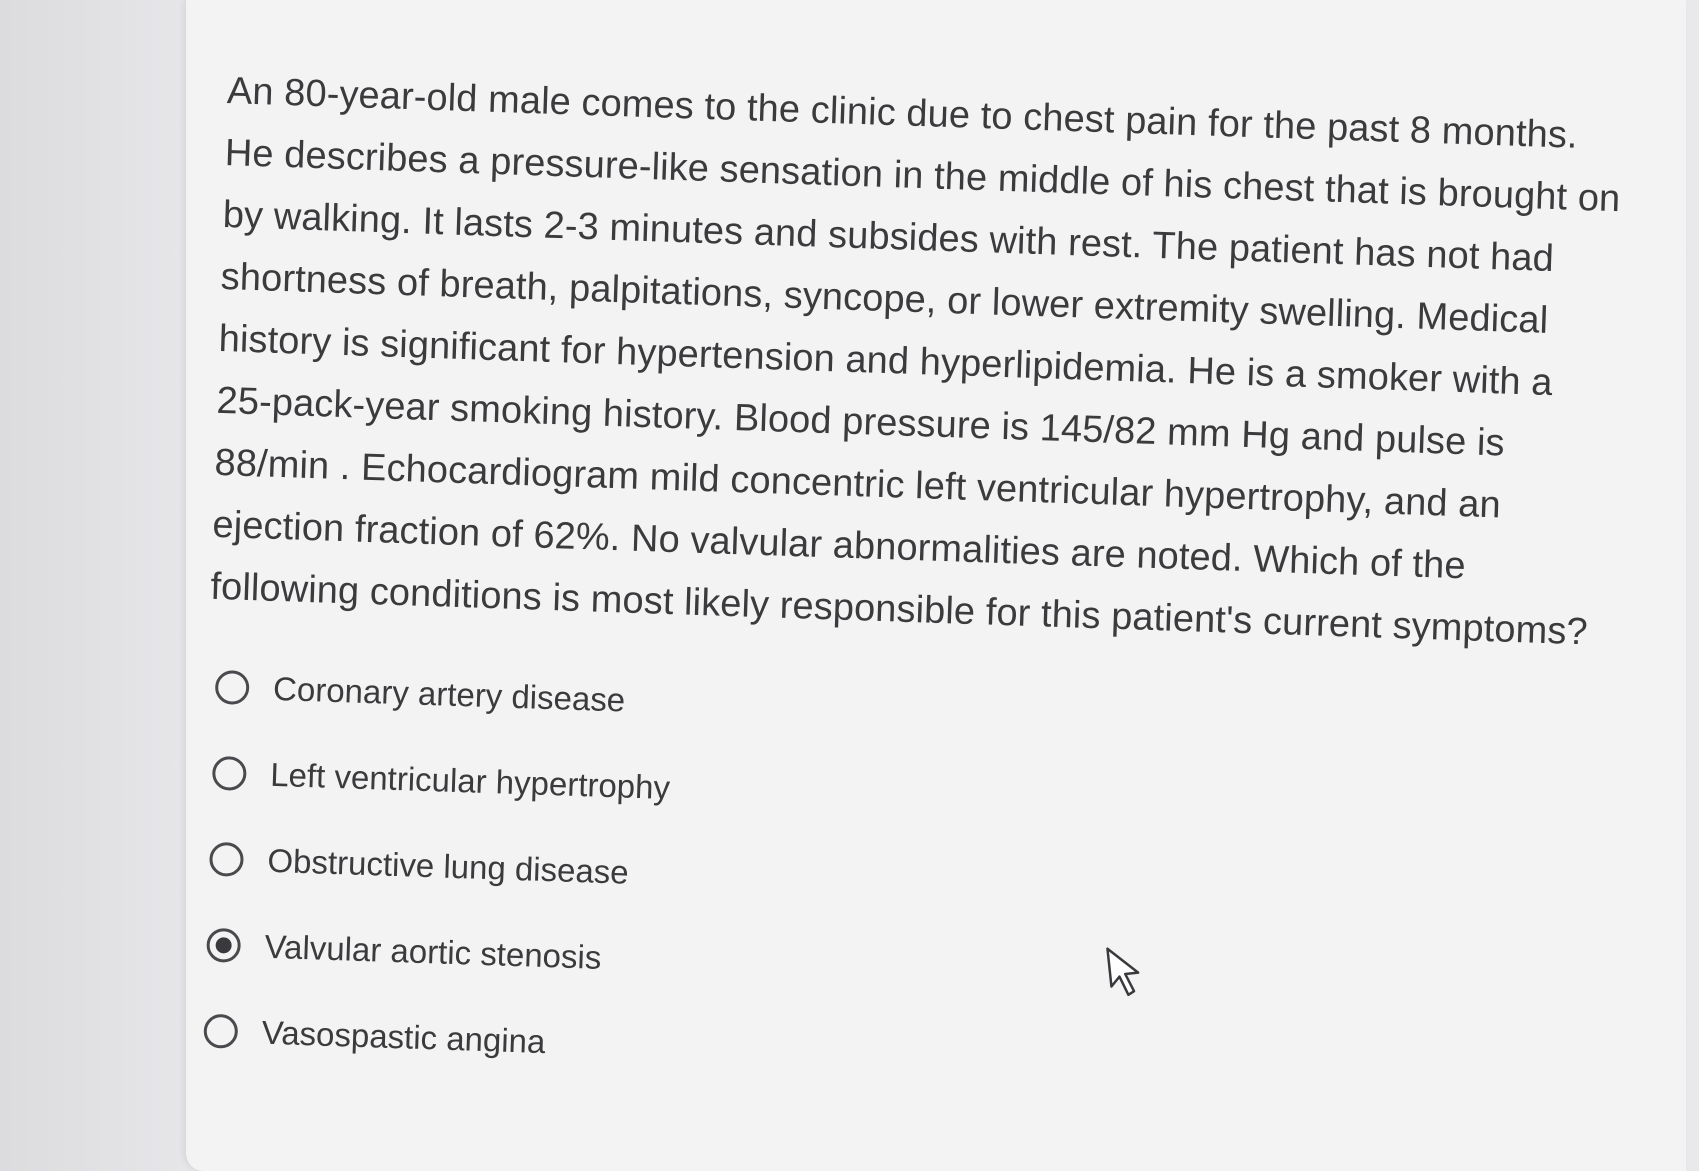  Describe the element at coordinates (403, 1037) in the screenshot. I see `option-label: Vasospastic angina` at that location.